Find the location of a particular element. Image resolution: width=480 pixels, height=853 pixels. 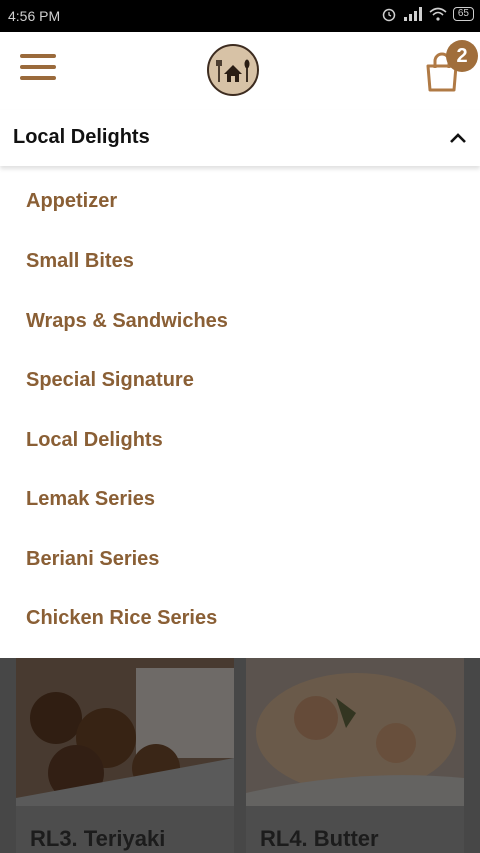

category-item-appetizer: Appetizer is located at coordinates (71, 201).